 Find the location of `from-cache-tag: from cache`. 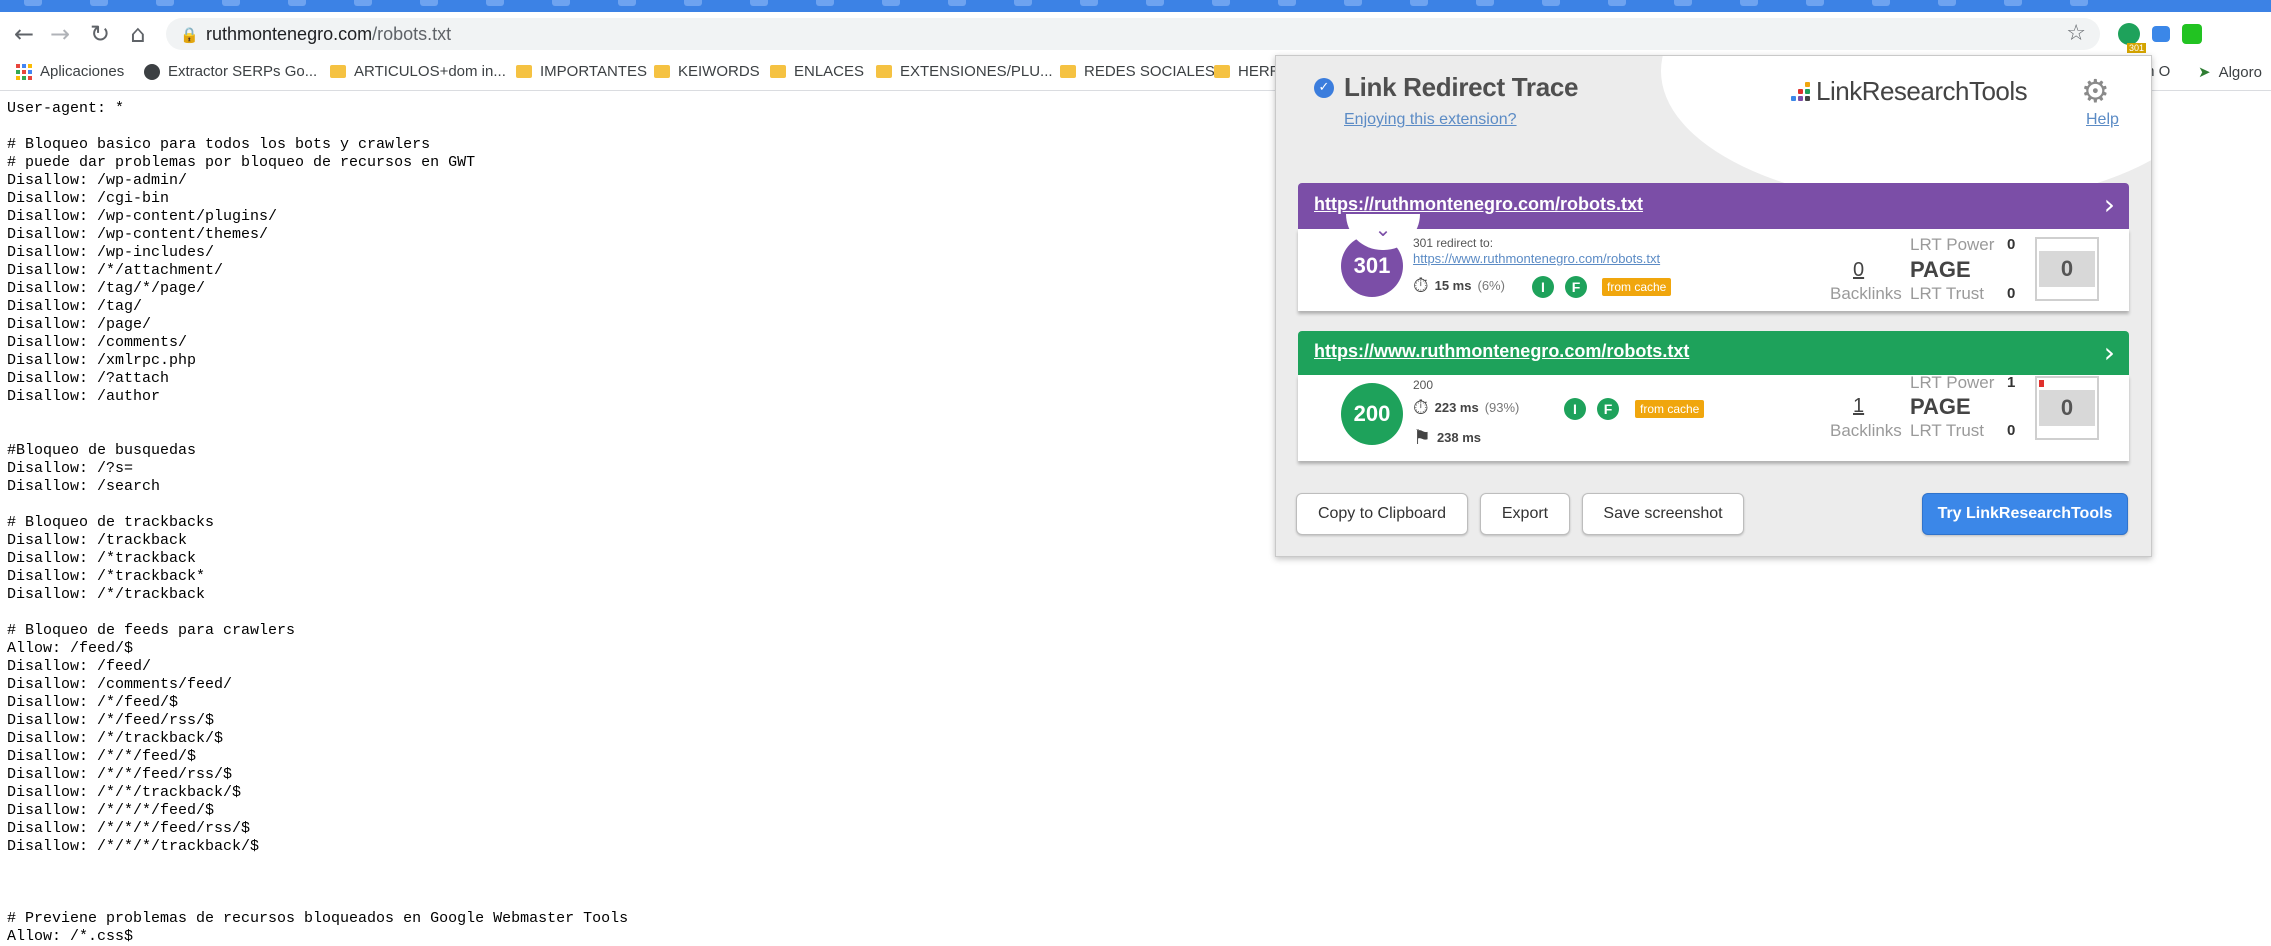

from-cache-tag: from cache is located at coordinates (1637, 287).